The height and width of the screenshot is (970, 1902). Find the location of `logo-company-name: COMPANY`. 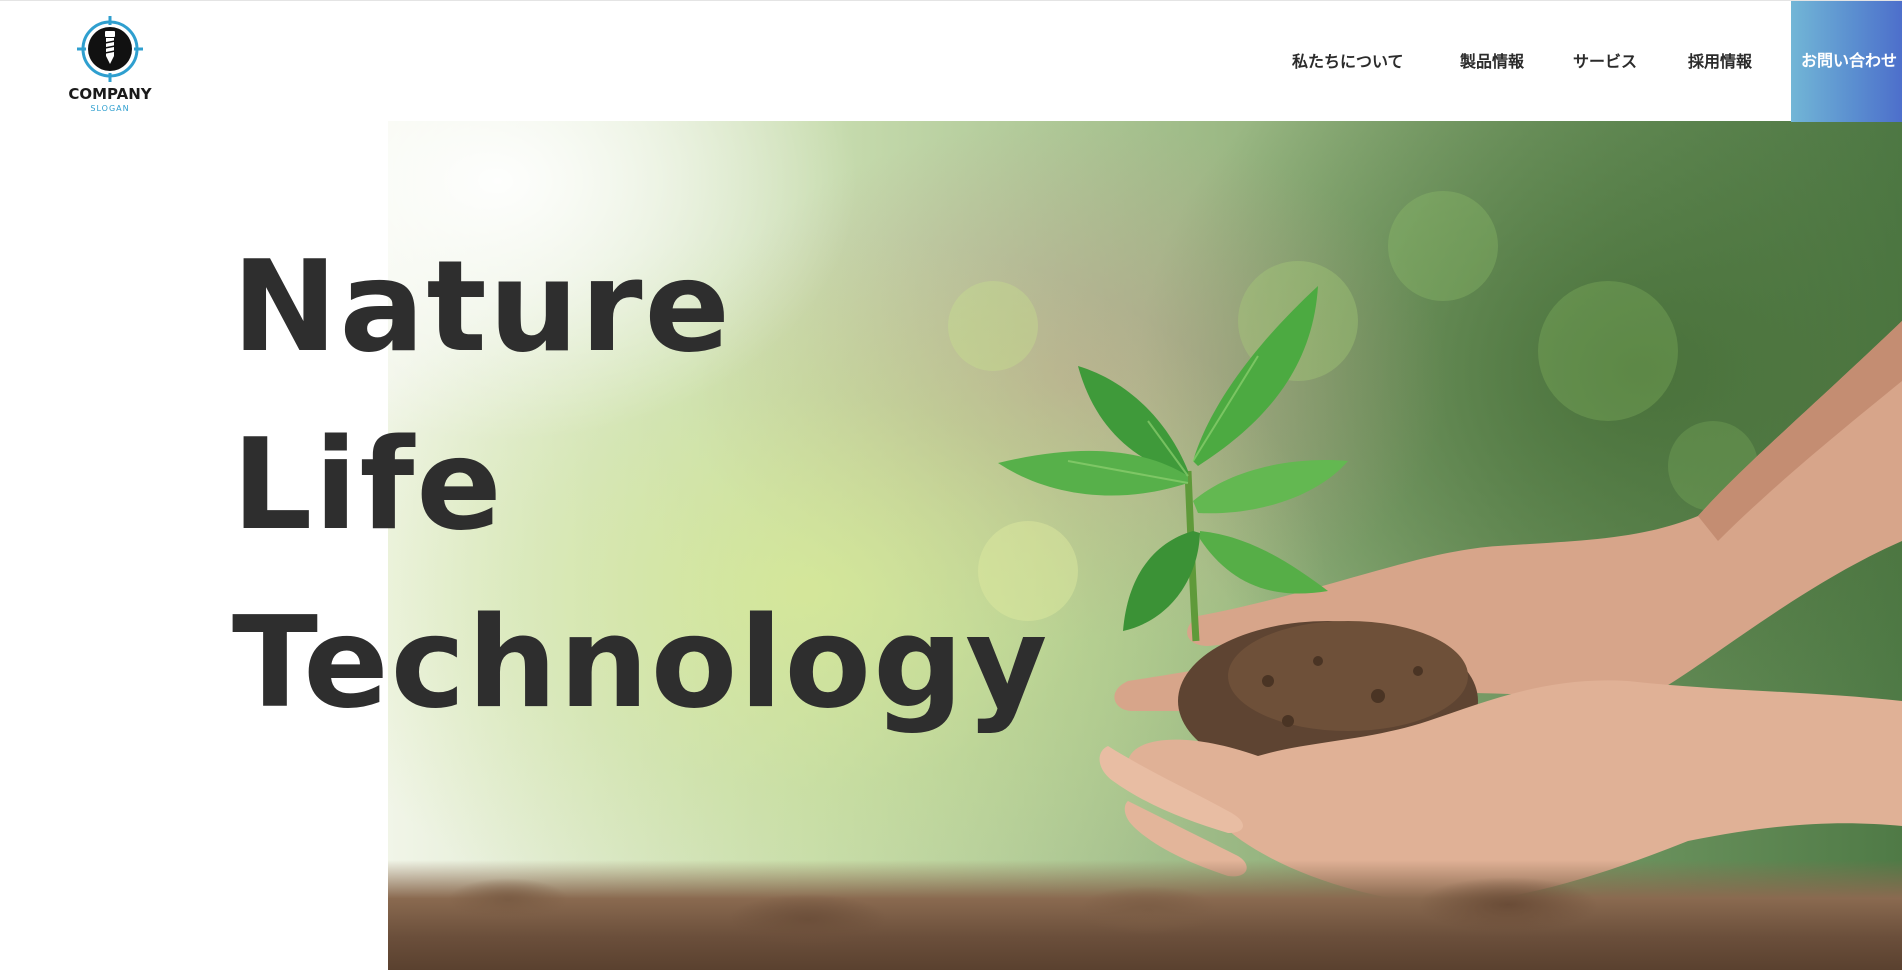

logo-company-name: COMPANY is located at coordinates (110, 94).